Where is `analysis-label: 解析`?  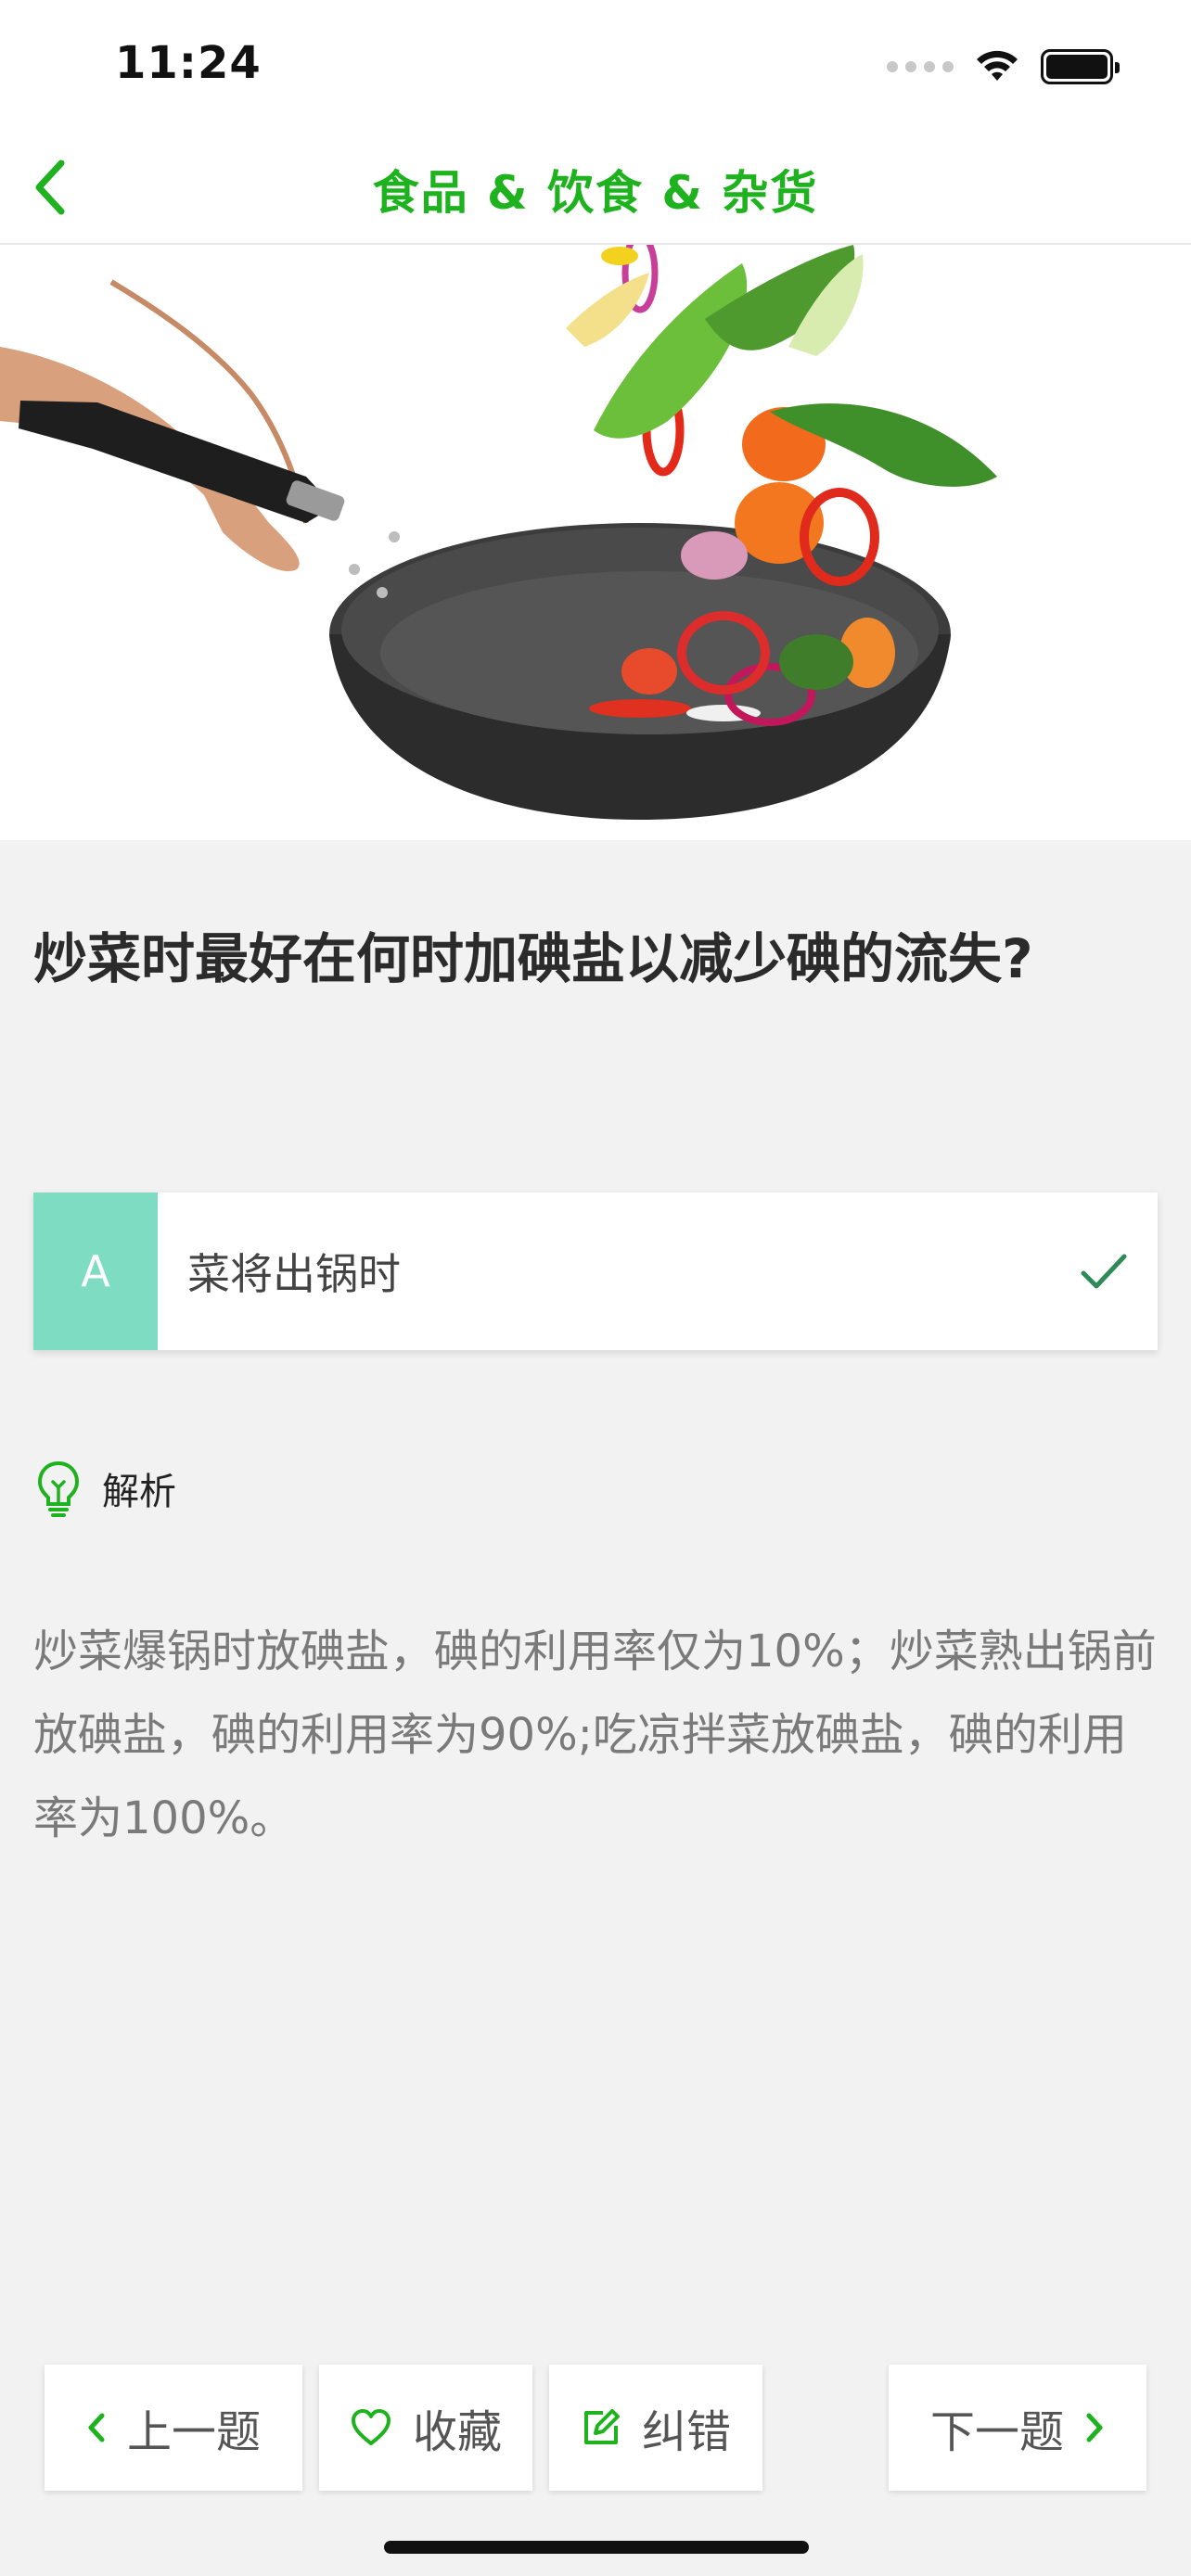 analysis-label: 解析 is located at coordinates (139, 1492).